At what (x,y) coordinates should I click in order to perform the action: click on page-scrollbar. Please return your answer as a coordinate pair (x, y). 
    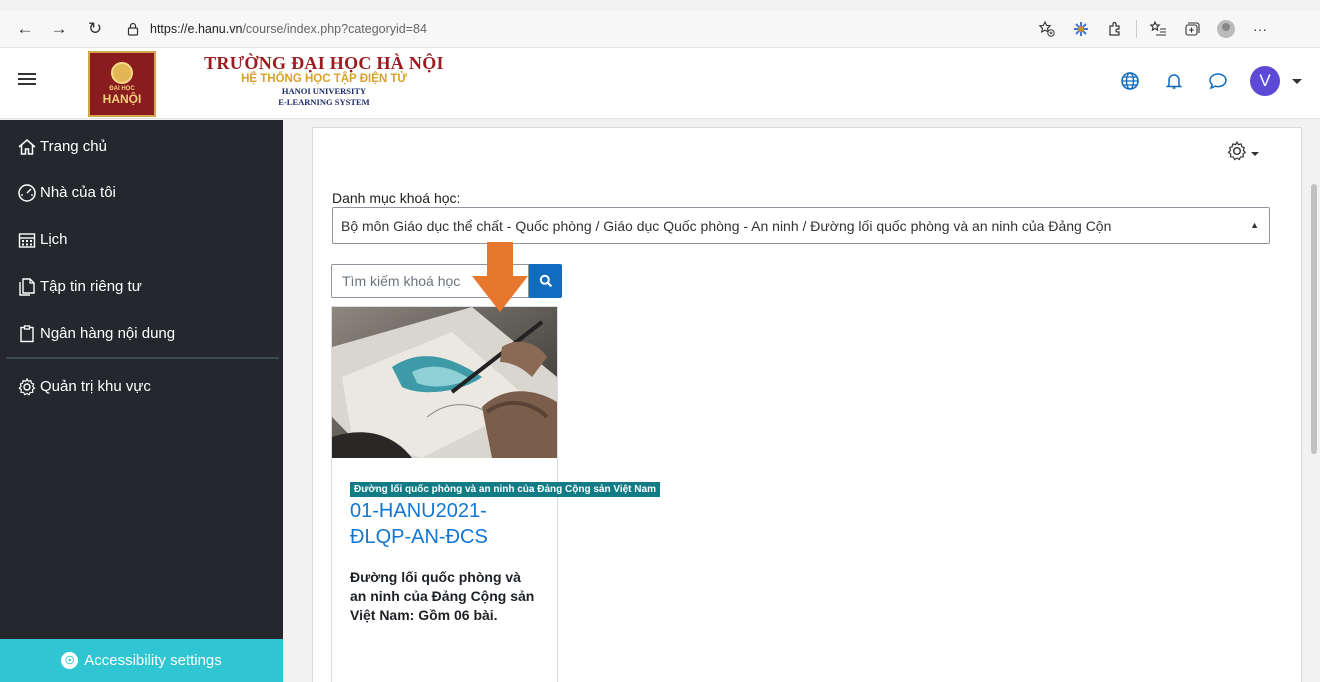
    Looking at the image, I should click on (1314, 401).